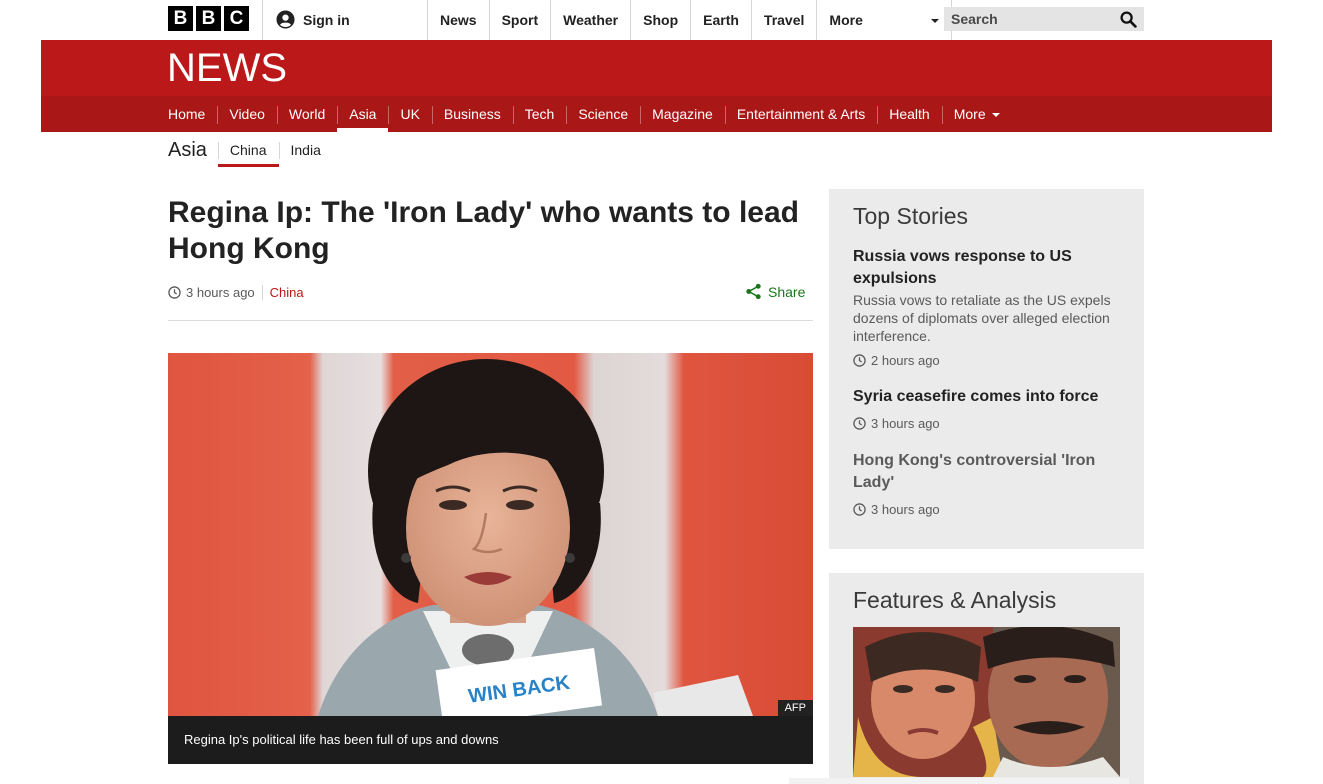 This screenshot has height=784, width=1323. I want to click on couple-photo, so click(986, 702).